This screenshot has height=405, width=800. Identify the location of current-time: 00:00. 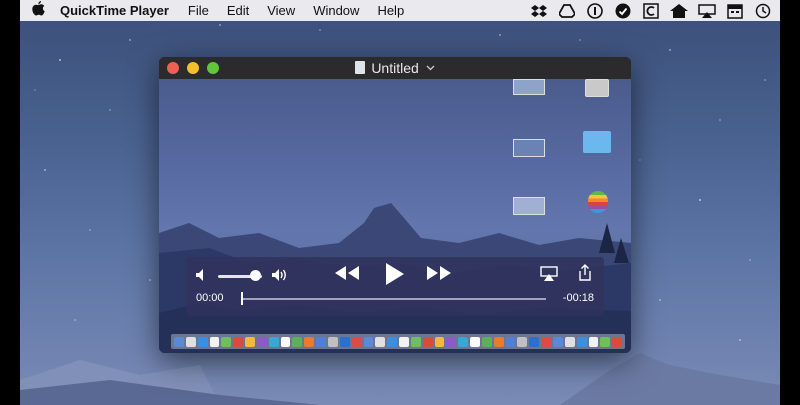
(210, 298).